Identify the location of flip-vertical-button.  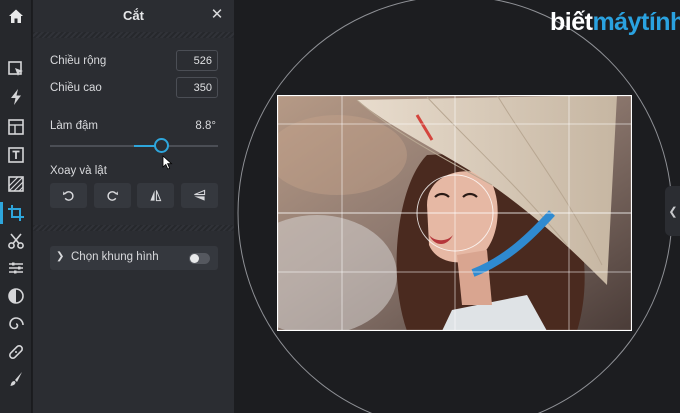
(199, 195).